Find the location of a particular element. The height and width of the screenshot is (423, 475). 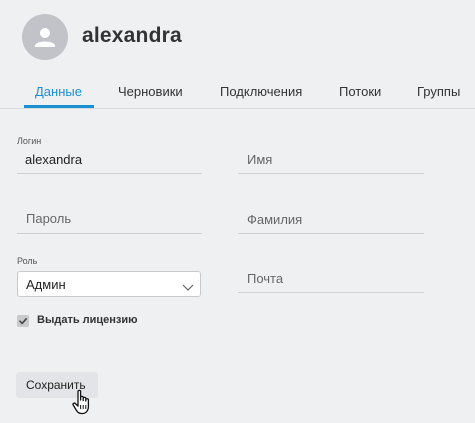

page-title: alexandra is located at coordinates (132, 35).